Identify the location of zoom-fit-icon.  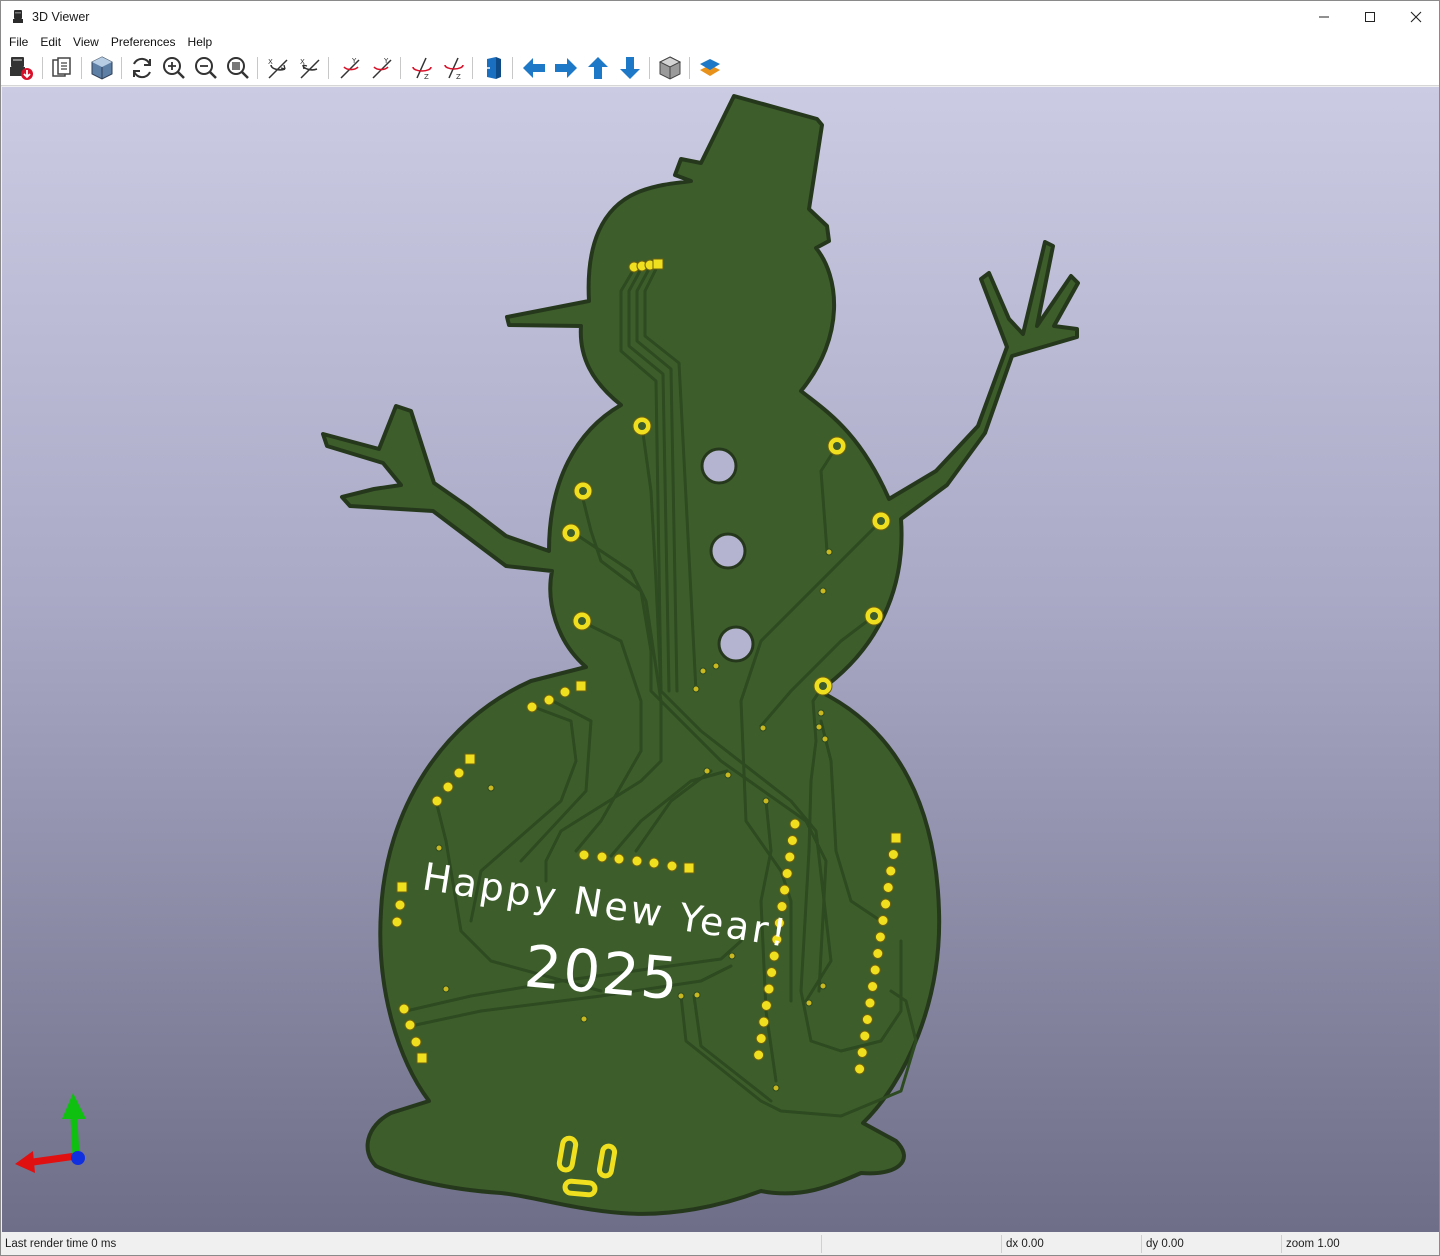
(238, 68).